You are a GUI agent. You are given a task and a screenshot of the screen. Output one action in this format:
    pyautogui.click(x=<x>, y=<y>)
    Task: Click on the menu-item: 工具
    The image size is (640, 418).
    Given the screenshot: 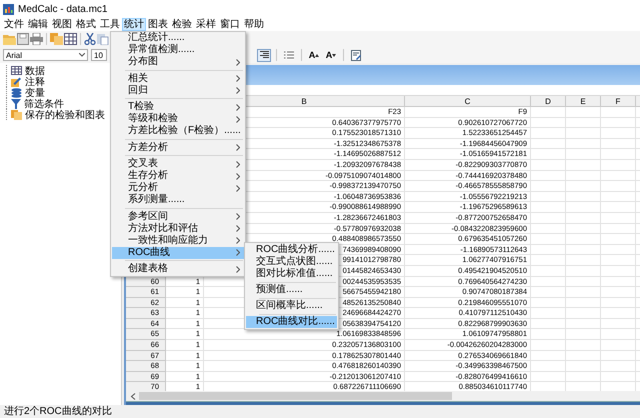 What is the action you would take?
    pyautogui.click(x=110, y=24)
    